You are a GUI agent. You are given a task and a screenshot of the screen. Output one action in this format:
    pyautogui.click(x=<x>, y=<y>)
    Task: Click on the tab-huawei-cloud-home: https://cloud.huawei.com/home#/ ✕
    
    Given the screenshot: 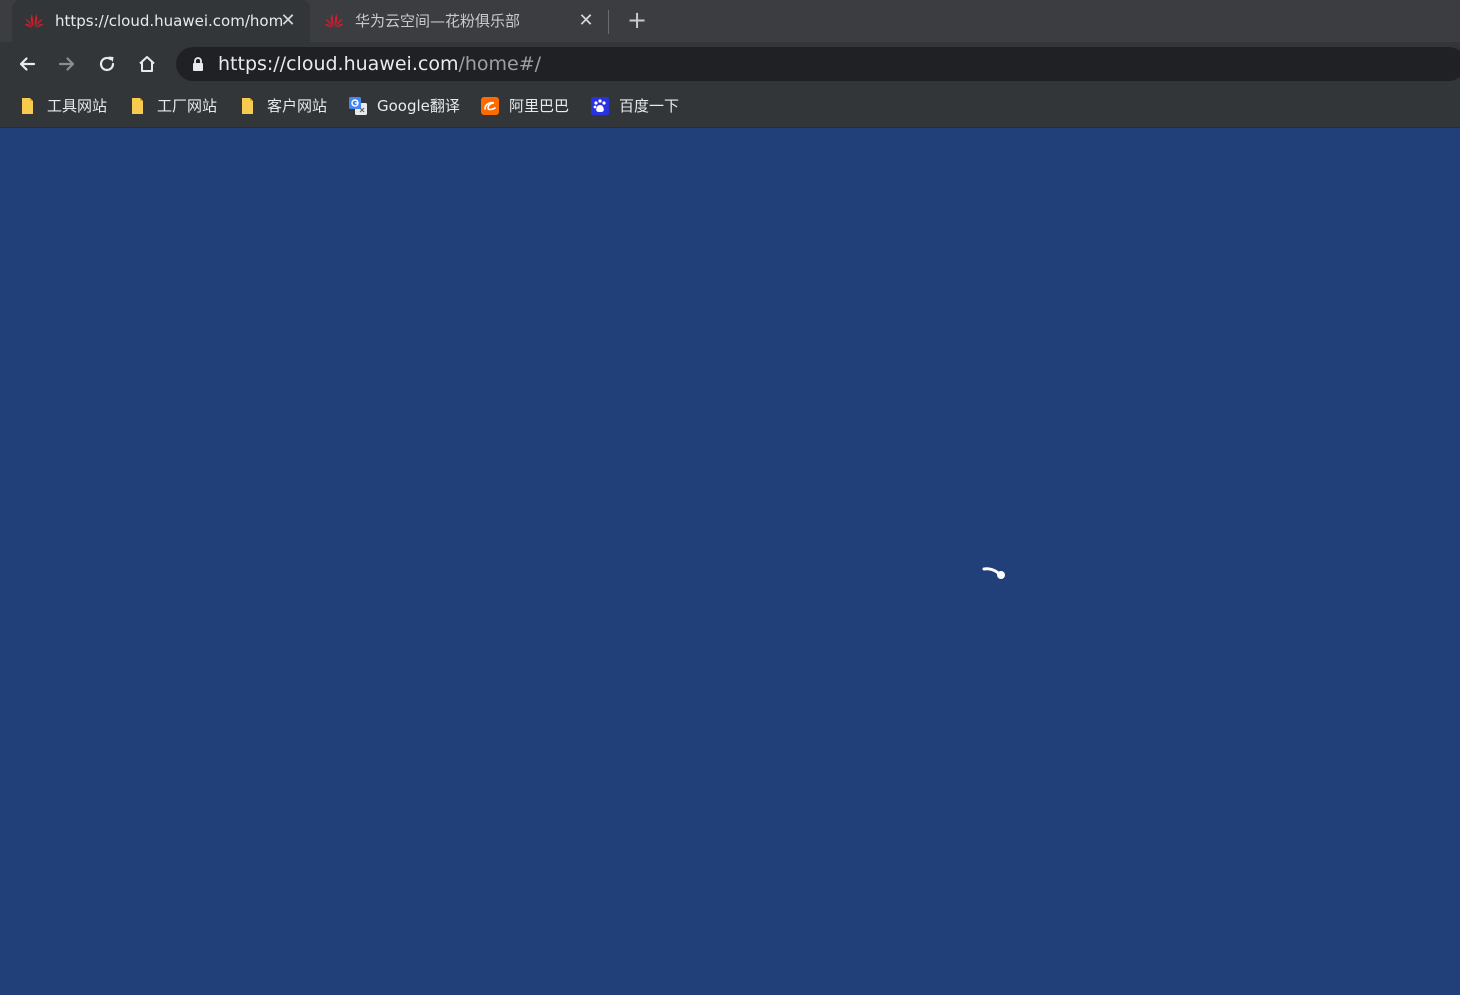 What is the action you would take?
    pyautogui.click(x=161, y=21)
    